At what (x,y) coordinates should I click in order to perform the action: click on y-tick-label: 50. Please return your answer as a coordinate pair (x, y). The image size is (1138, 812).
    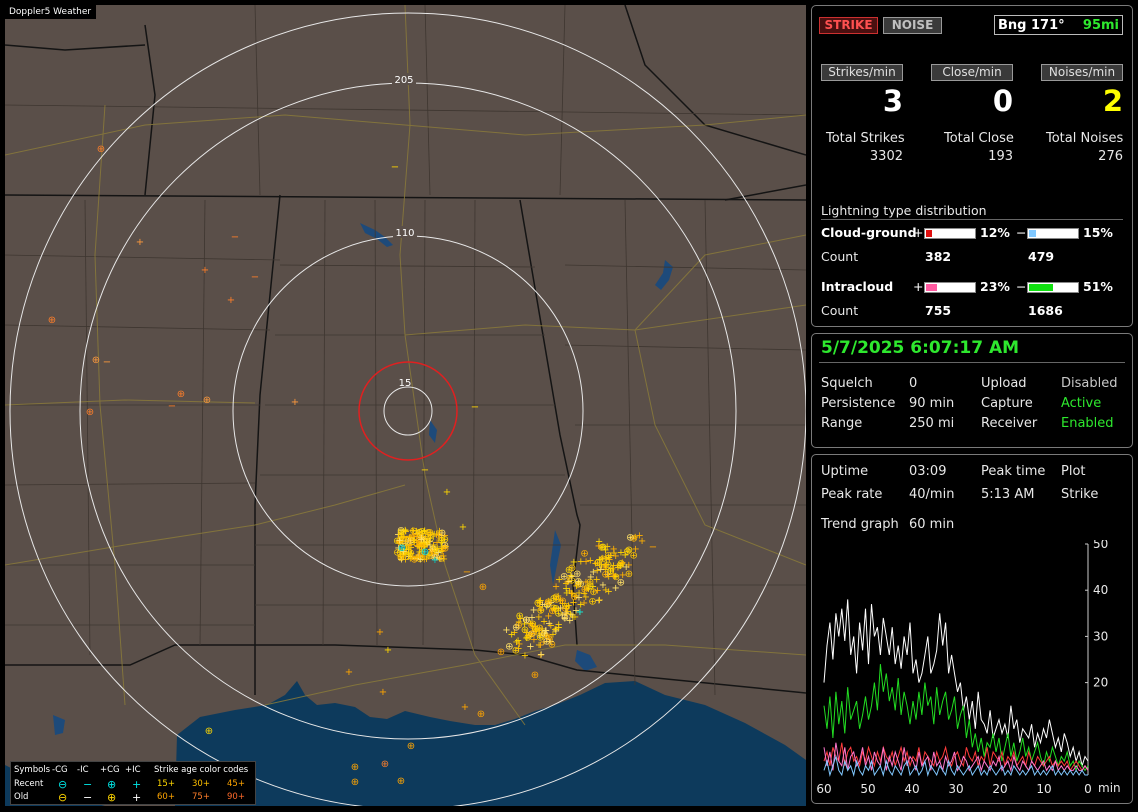
    Looking at the image, I should click on (1100, 545).